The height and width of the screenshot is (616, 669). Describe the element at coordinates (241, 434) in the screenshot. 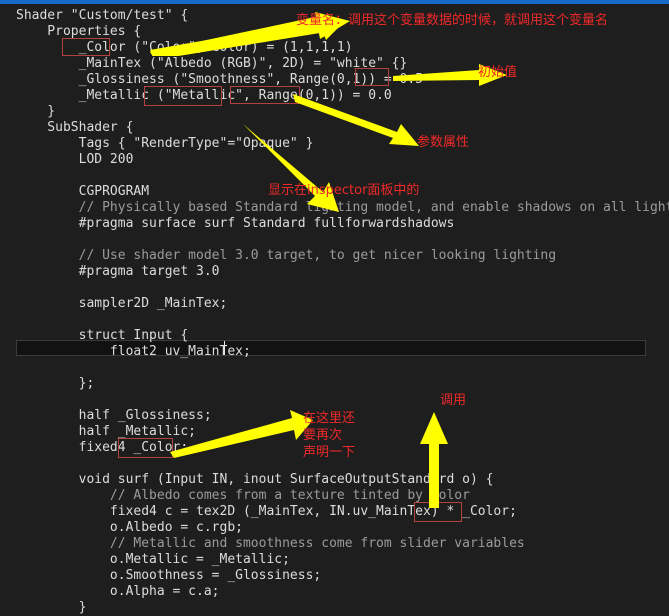

I see `arrow-to-redeclare-note` at that location.